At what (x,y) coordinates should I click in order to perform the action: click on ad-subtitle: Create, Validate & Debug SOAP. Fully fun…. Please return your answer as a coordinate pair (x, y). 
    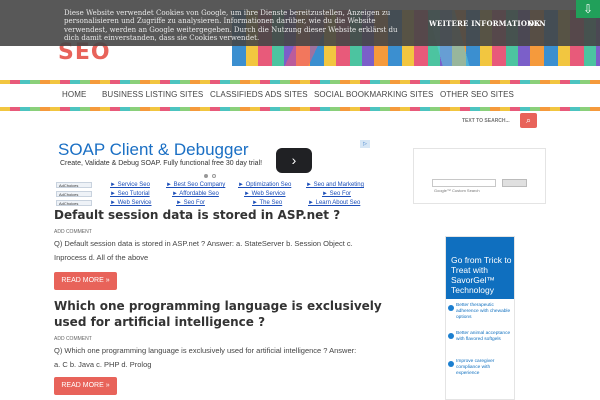
    Looking at the image, I should click on (161, 163).